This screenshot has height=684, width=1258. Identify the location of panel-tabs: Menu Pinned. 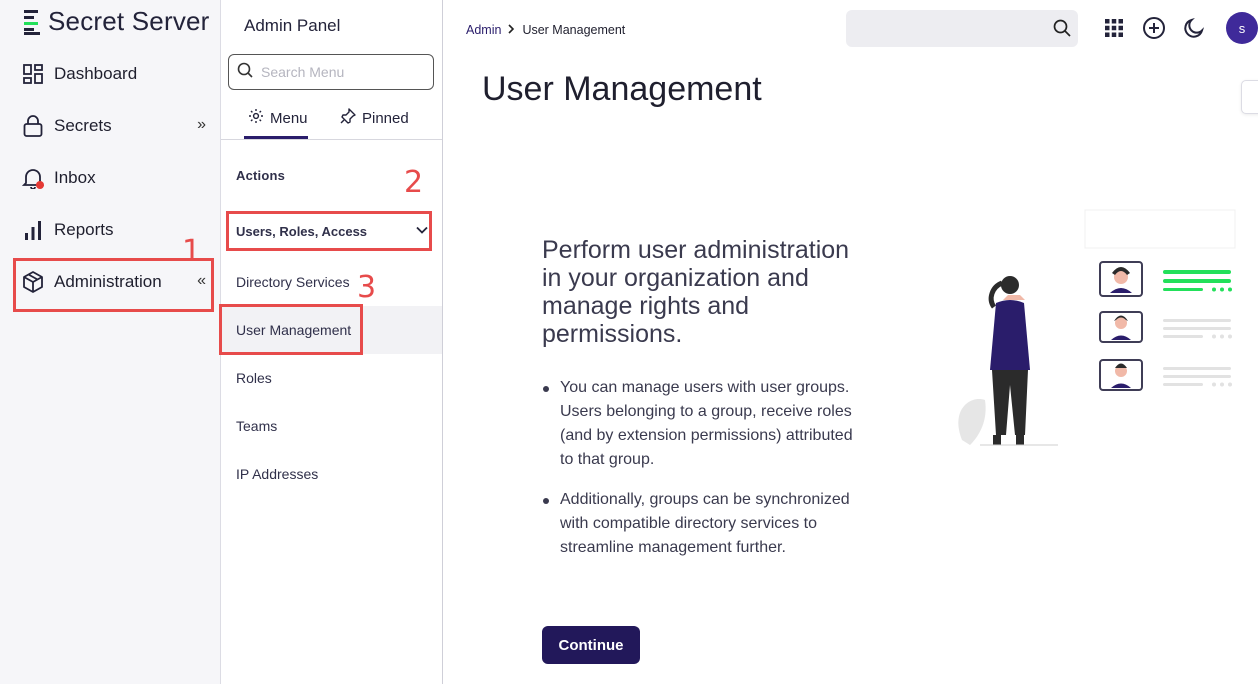
(331, 122).